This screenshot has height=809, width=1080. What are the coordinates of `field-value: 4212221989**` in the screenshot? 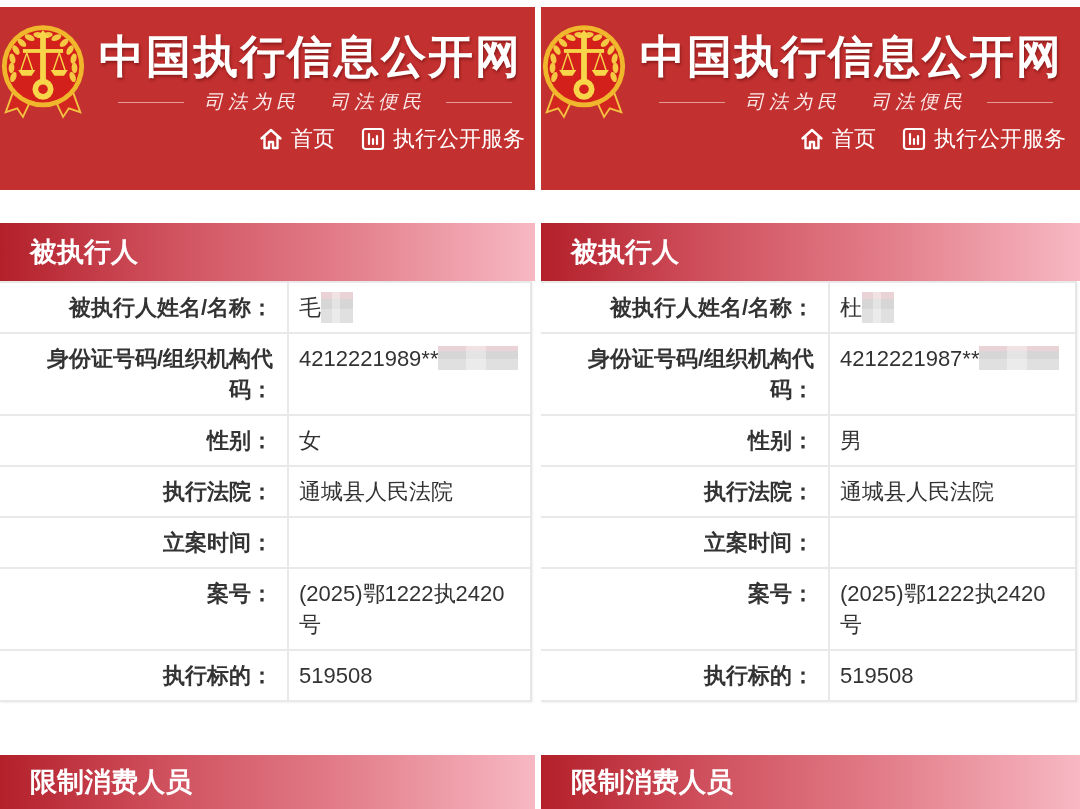 It's located at (369, 359).